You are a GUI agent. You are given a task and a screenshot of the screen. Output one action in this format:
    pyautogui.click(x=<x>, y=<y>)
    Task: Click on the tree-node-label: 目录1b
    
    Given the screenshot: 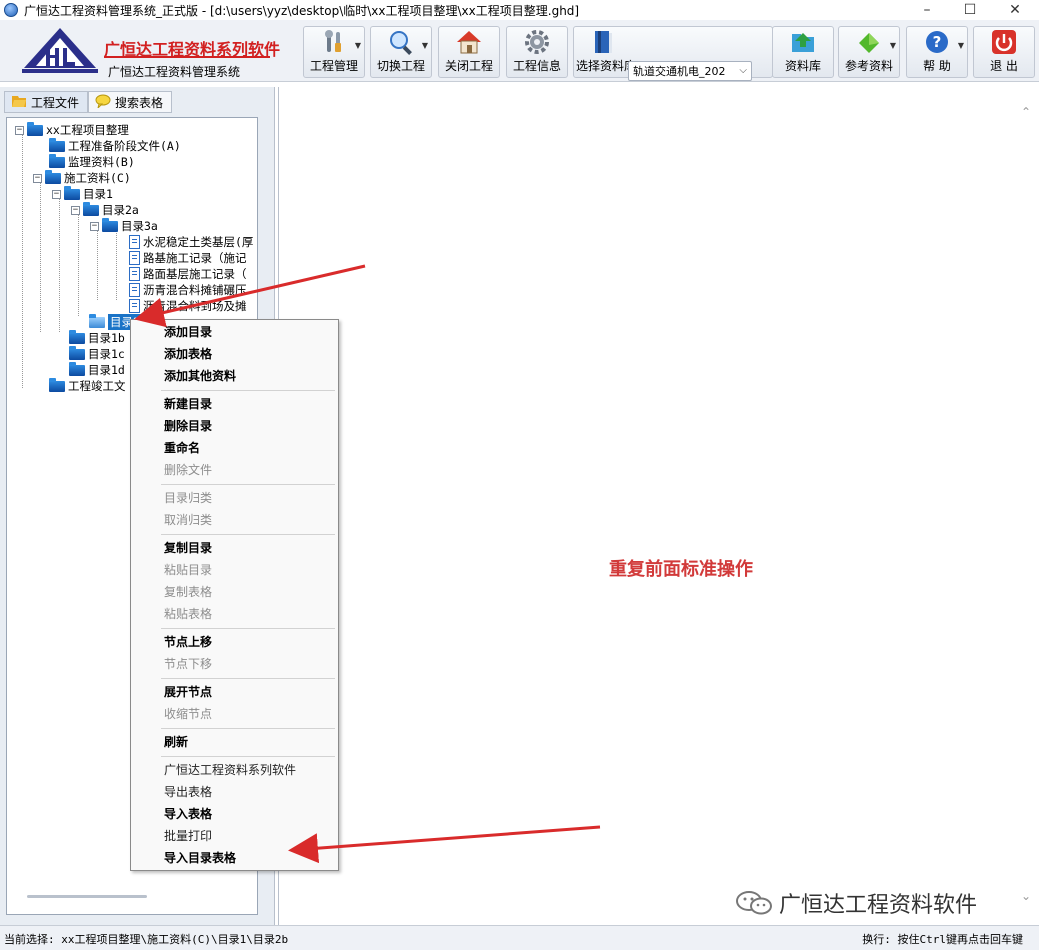 What is the action you would take?
    pyautogui.click(x=106, y=338)
    